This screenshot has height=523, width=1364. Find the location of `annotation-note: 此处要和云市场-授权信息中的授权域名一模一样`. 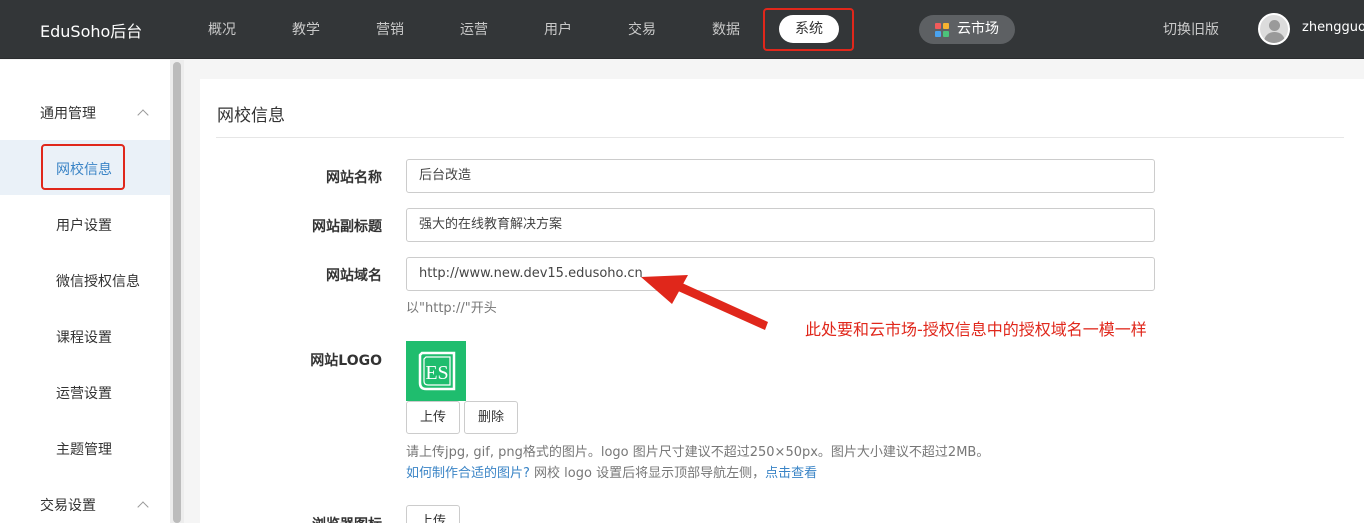

annotation-note: 此处要和云市场-授权信息中的授权域名一模一样 is located at coordinates (976, 329).